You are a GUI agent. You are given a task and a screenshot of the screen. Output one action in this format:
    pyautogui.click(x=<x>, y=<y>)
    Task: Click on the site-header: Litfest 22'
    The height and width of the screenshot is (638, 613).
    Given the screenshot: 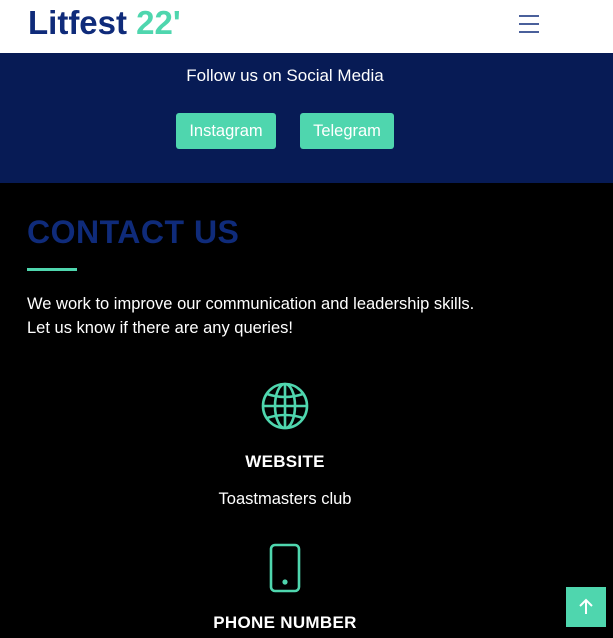 What is the action you would take?
    pyautogui.click(x=306, y=26)
    